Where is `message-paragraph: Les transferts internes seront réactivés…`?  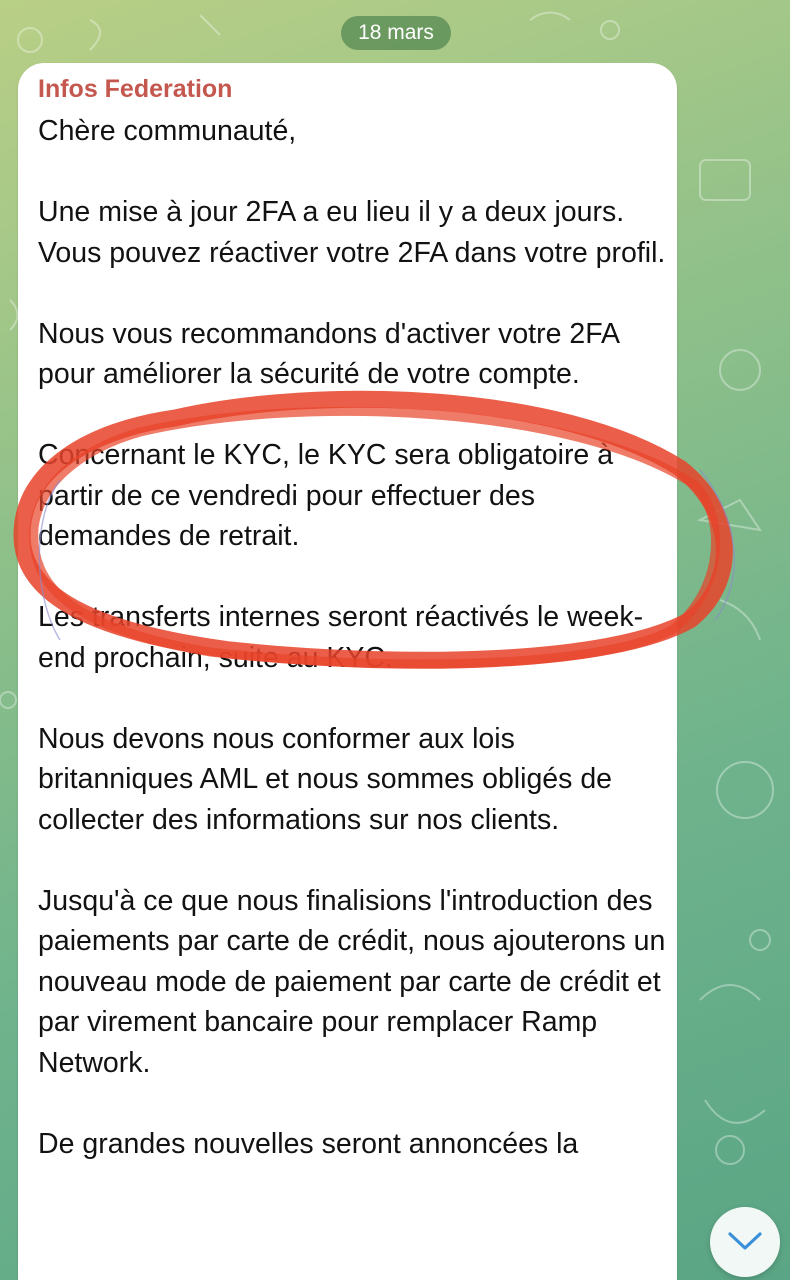 message-paragraph: Les transferts internes seront réactivés… is located at coordinates (341, 637).